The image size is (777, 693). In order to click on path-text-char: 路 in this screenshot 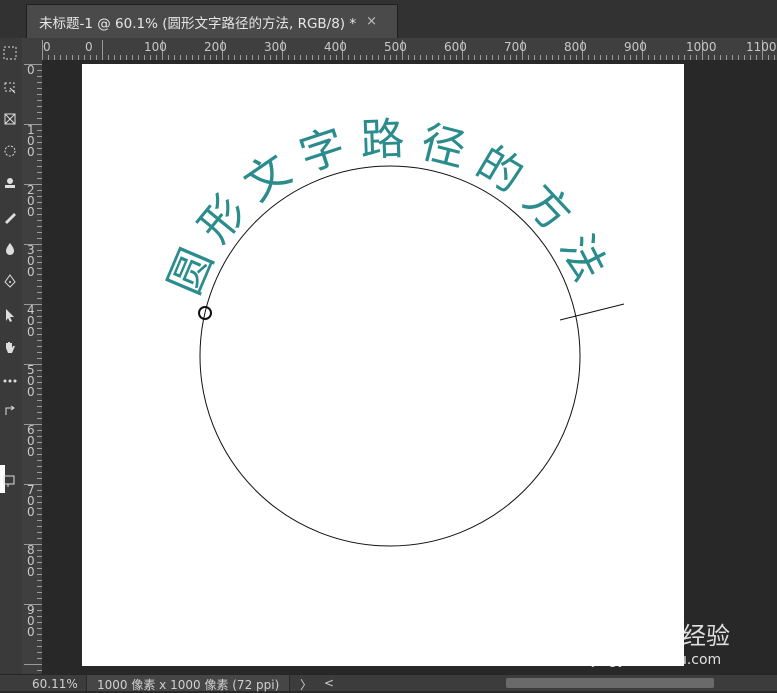, I will do `click(383, 140)`.